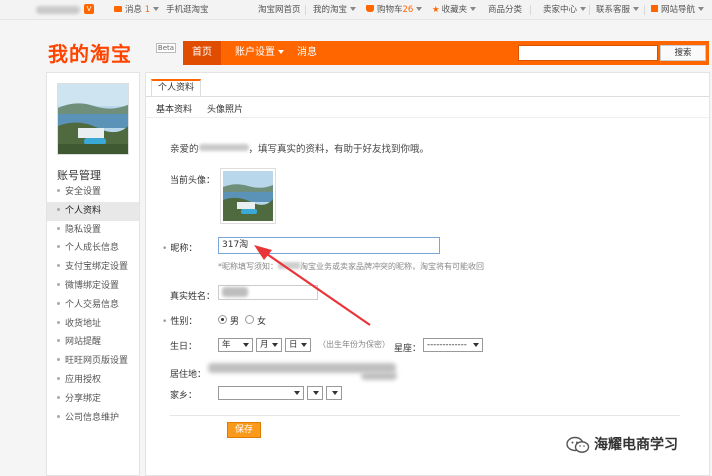 The image size is (712, 476). What do you see at coordinates (312, 285) in the screenshot?
I see `annotation-arrow-icon` at bounding box center [312, 285].